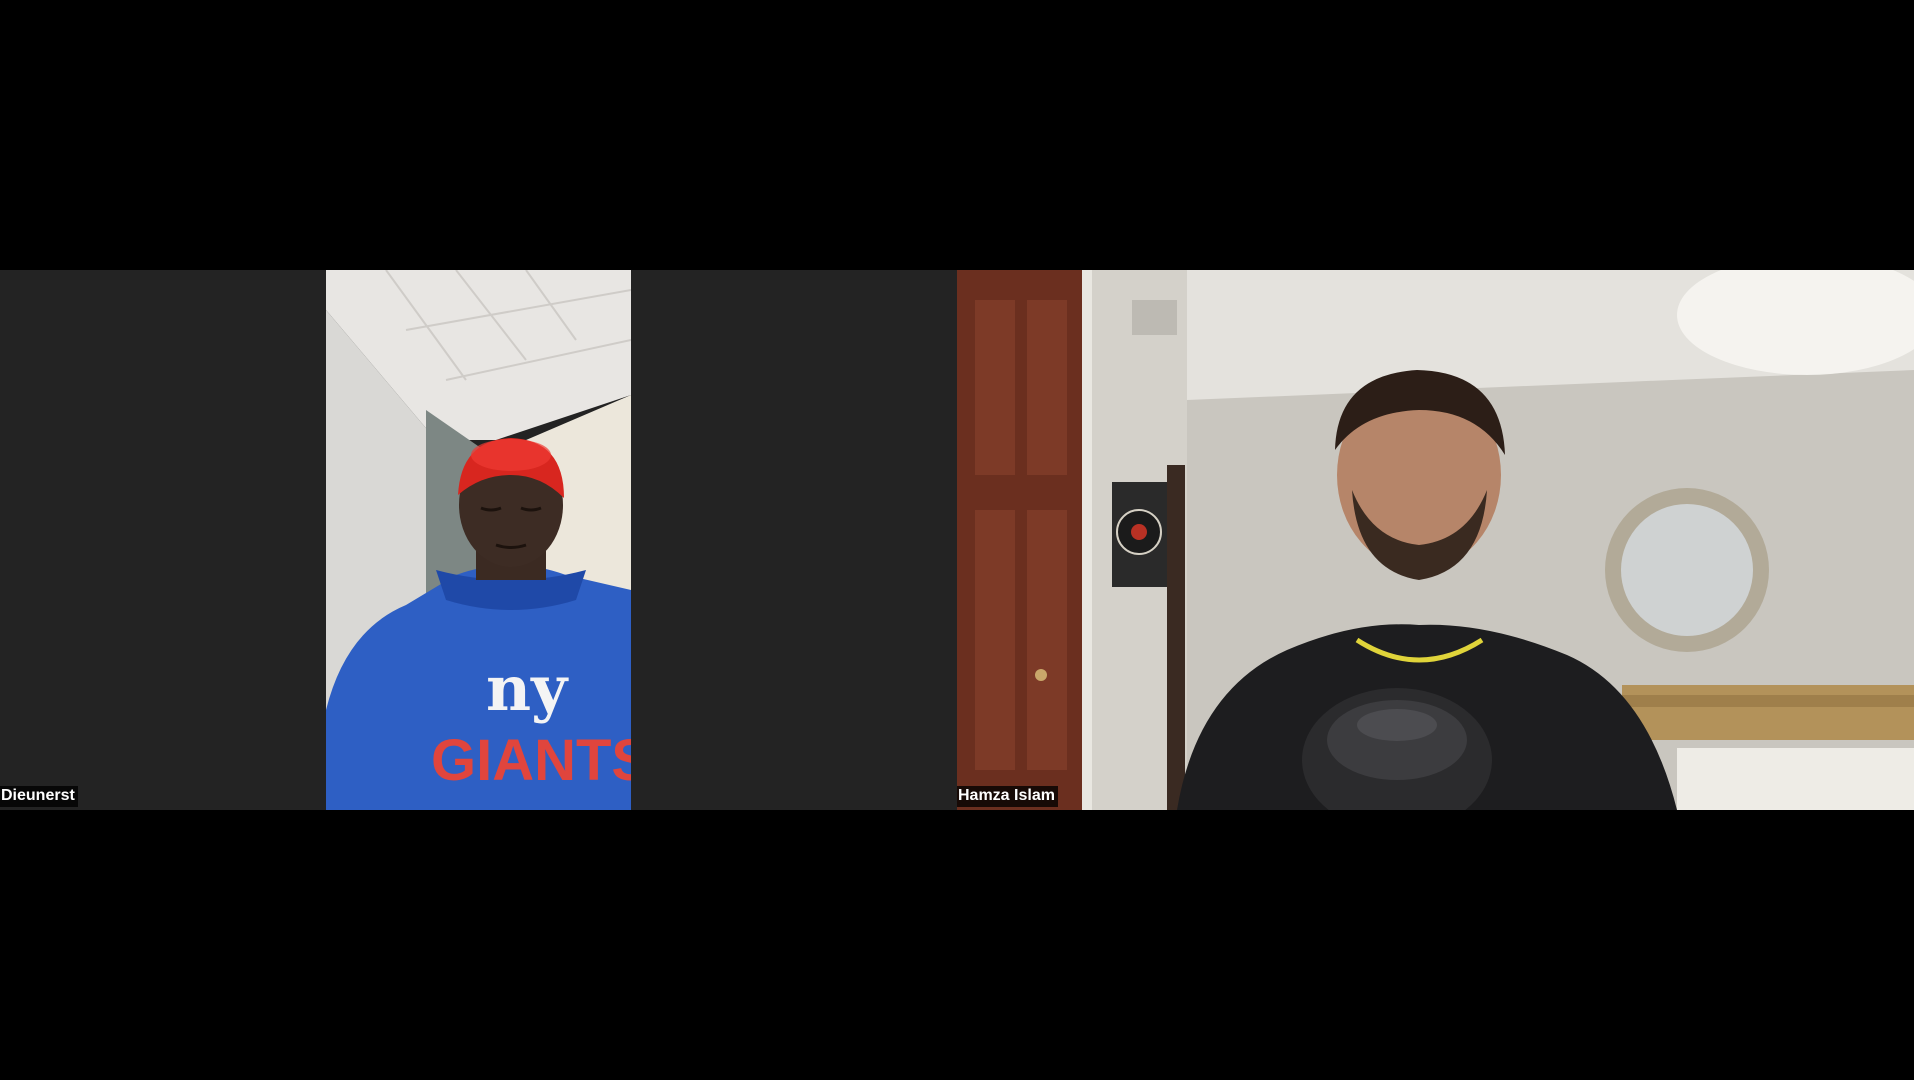 The width and height of the screenshot is (1914, 1080). Describe the element at coordinates (527, 688) in the screenshot. I see `shirt-logo-top: ny` at that location.